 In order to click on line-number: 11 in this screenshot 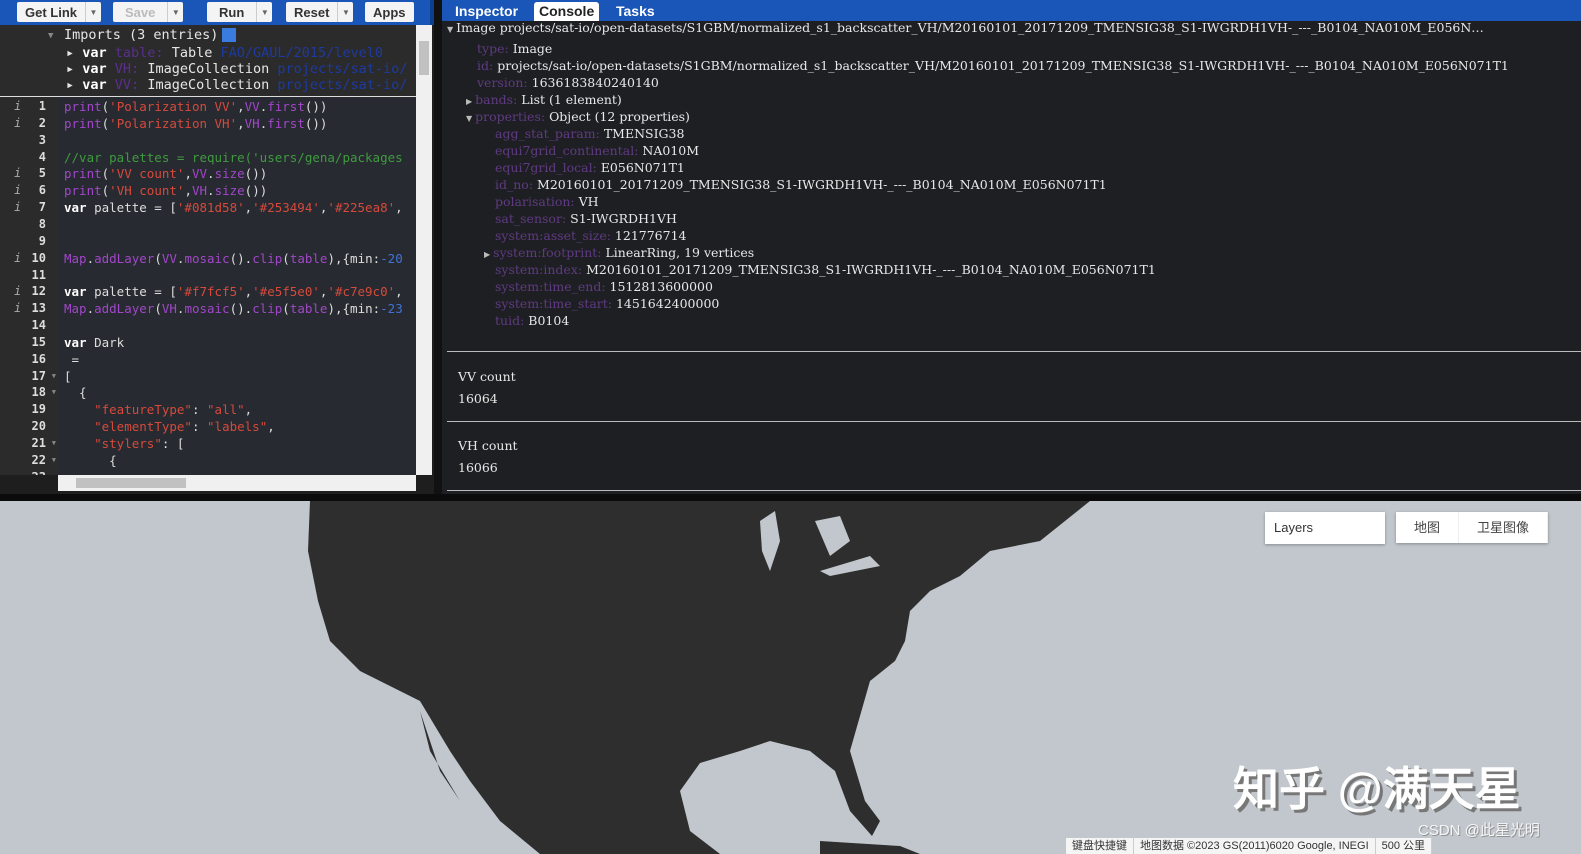, I will do `click(29, 275)`.